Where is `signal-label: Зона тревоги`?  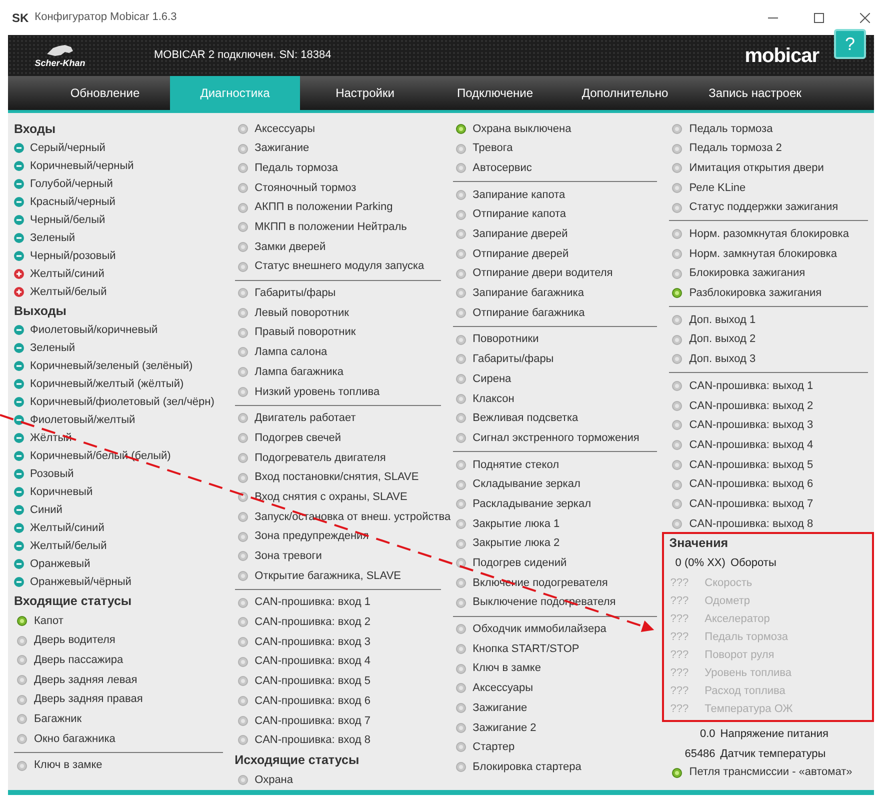
signal-label: Зона тревоги is located at coordinates (288, 556).